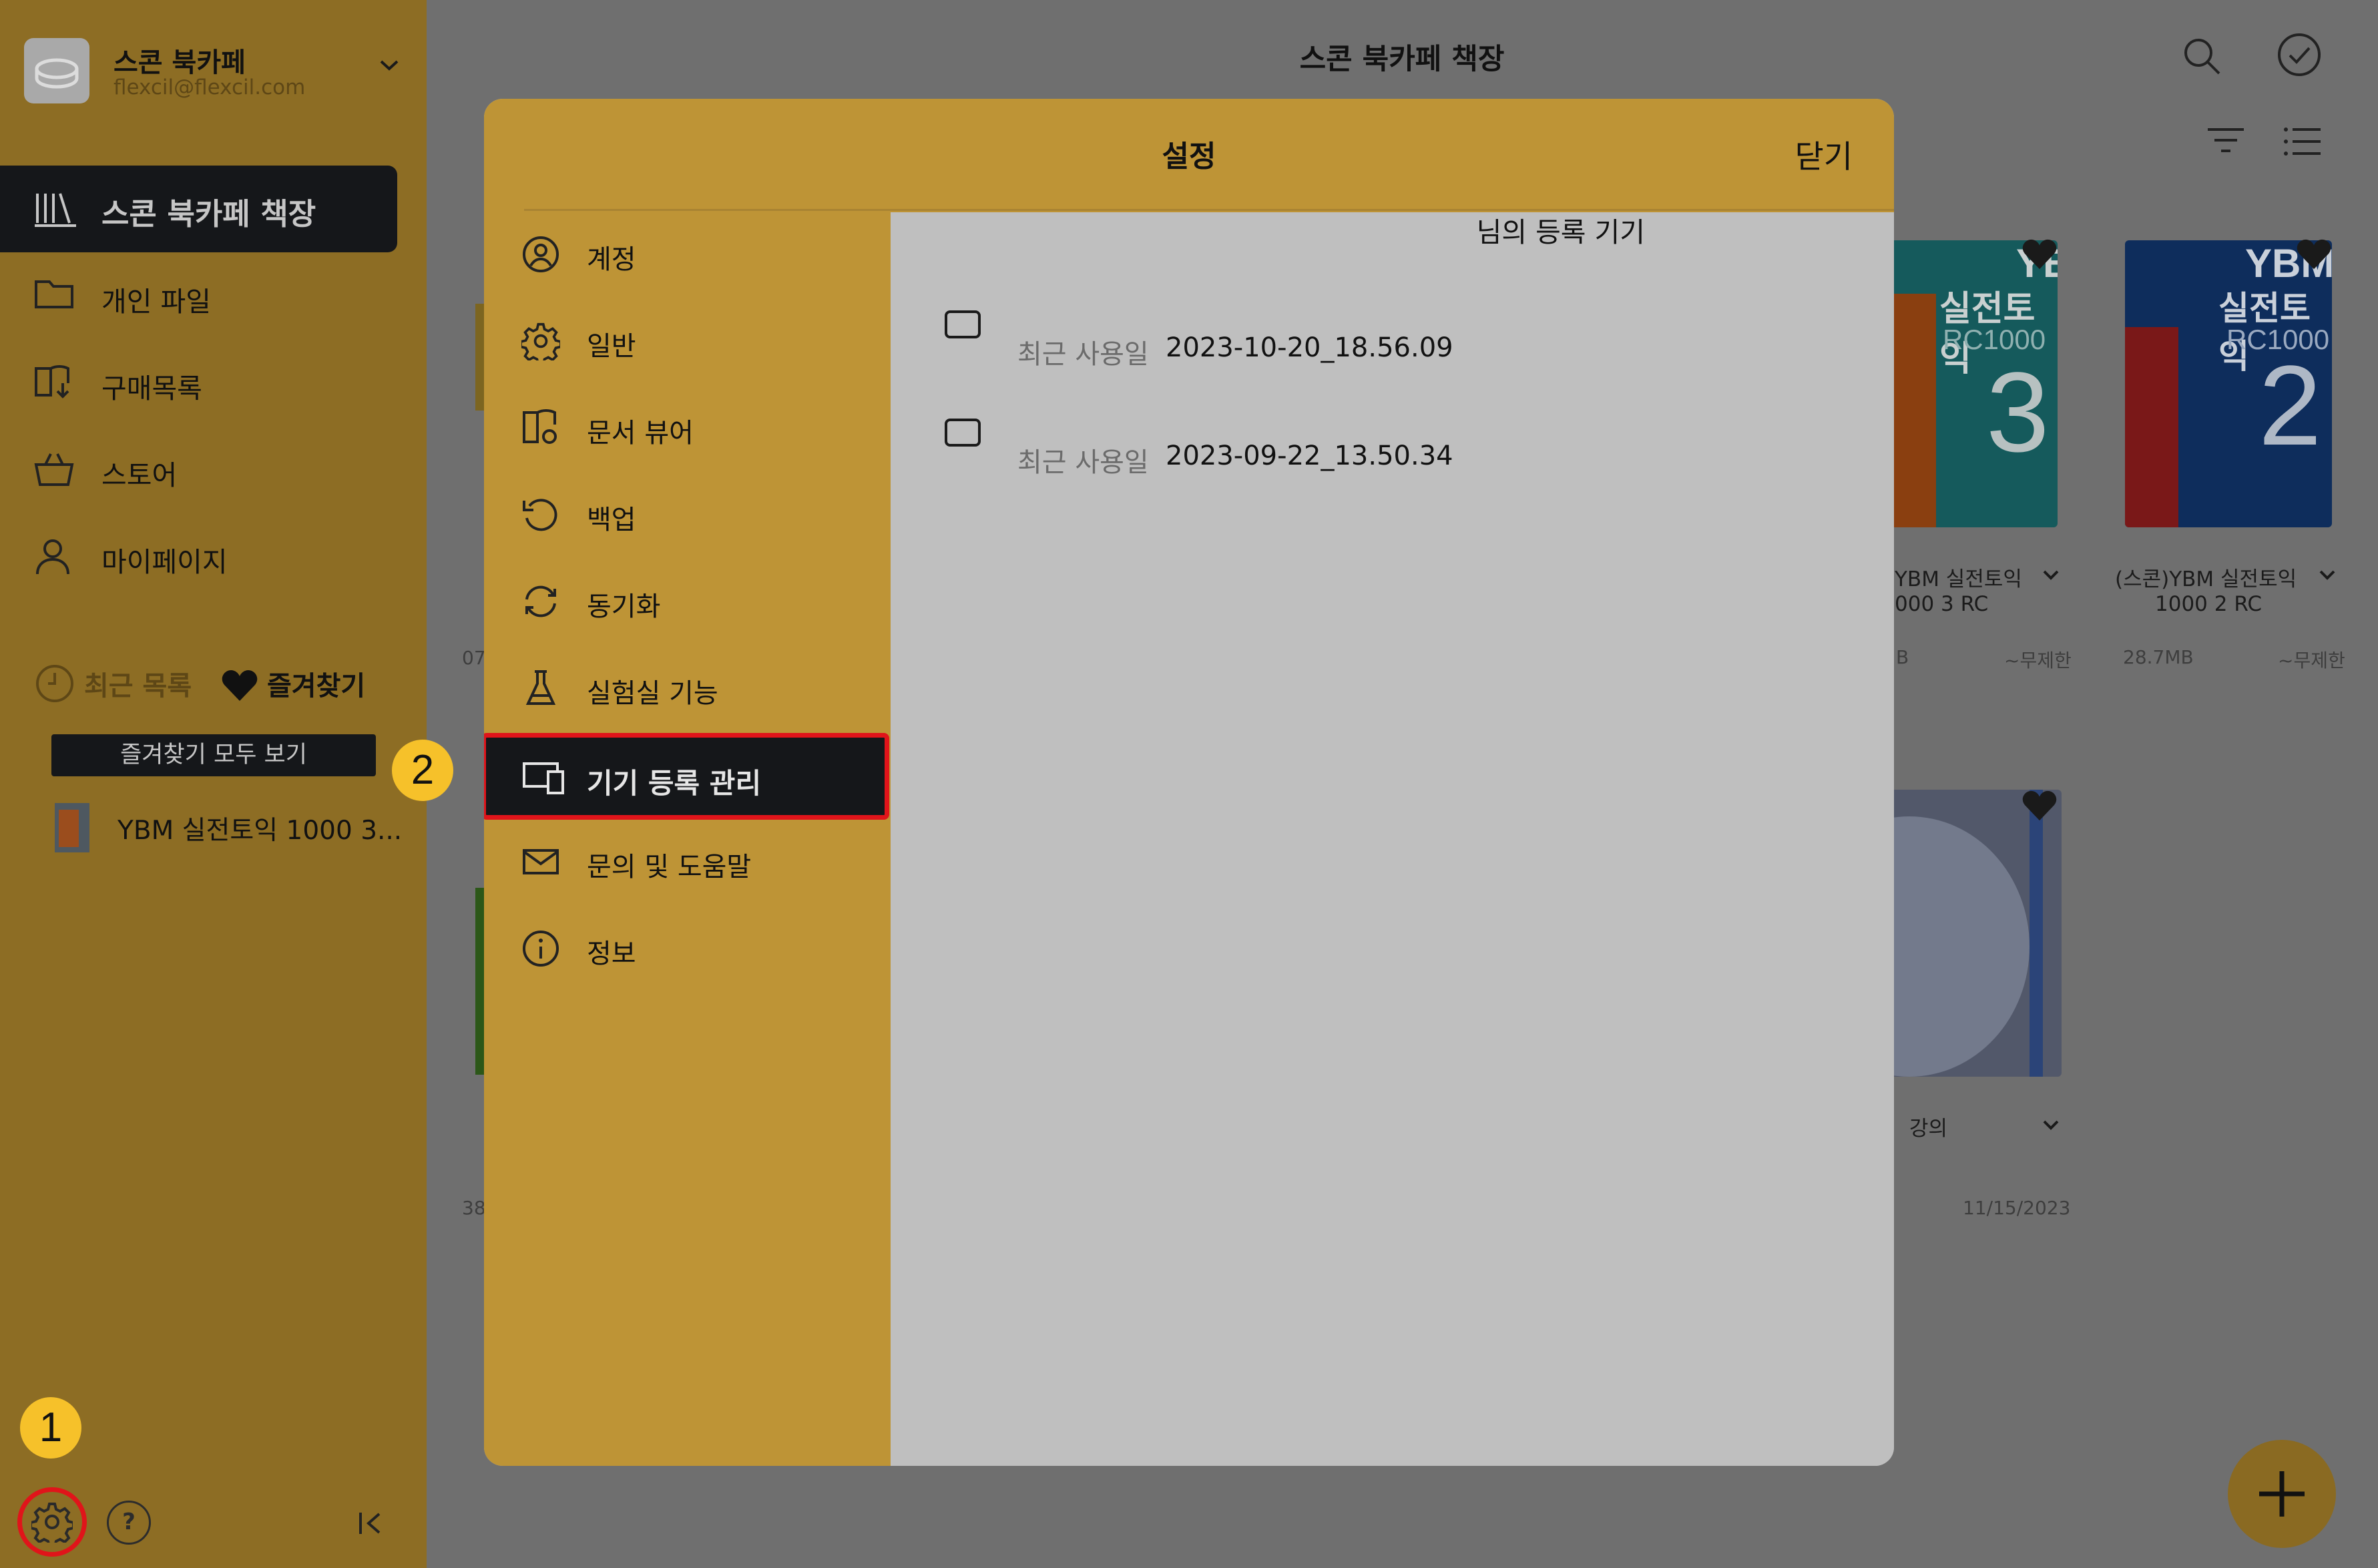 Image resolution: width=2378 pixels, height=1568 pixels. I want to click on menu-item-backup: 백업, so click(687, 516).